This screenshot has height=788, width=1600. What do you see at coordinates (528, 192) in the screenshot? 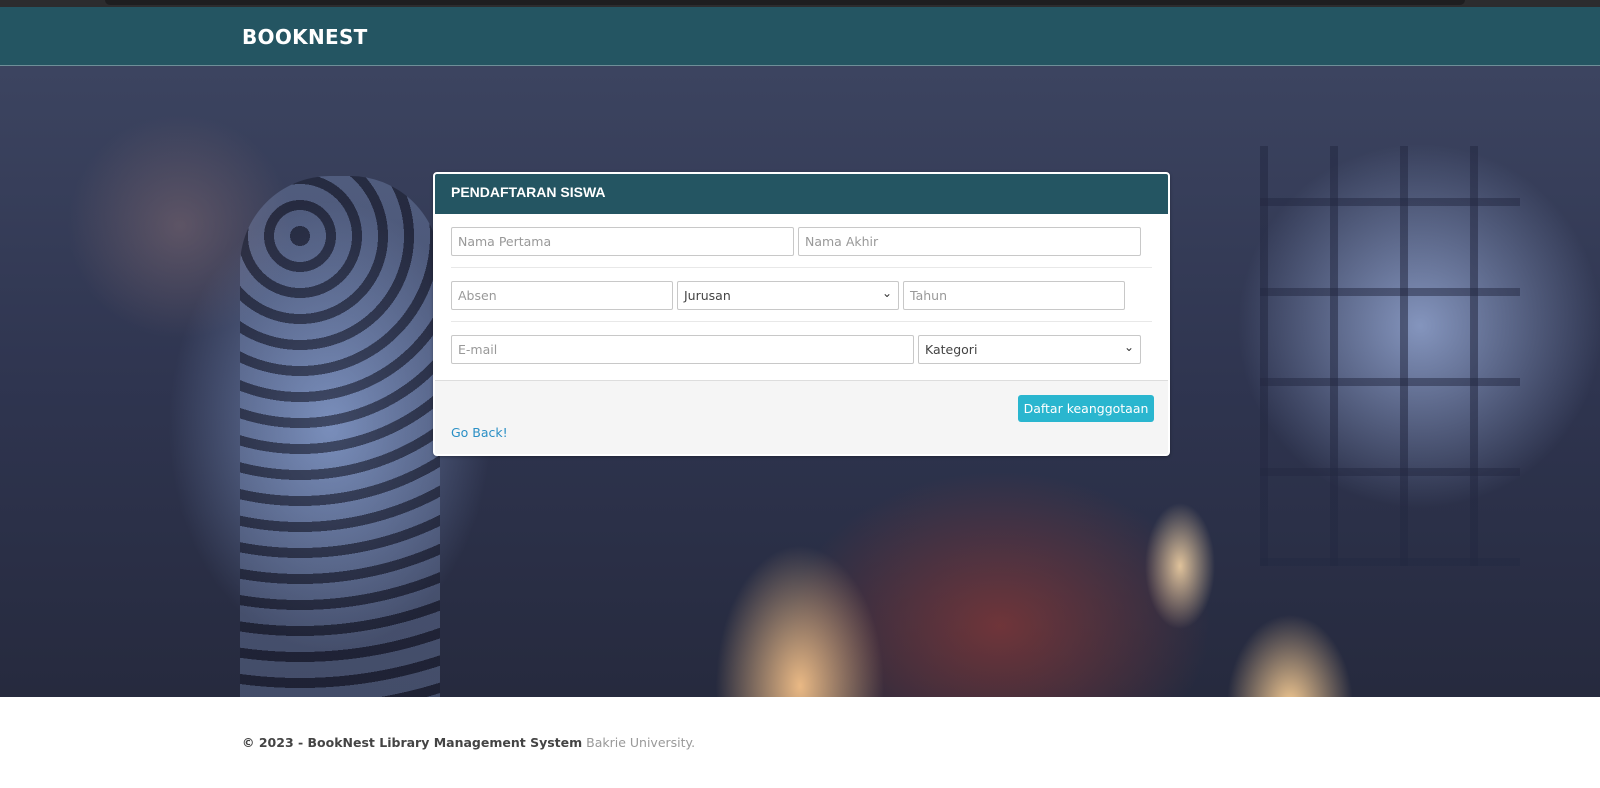
I see `panel-title: PENDAFTARAN SISWA` at bounding box center [528, 192].